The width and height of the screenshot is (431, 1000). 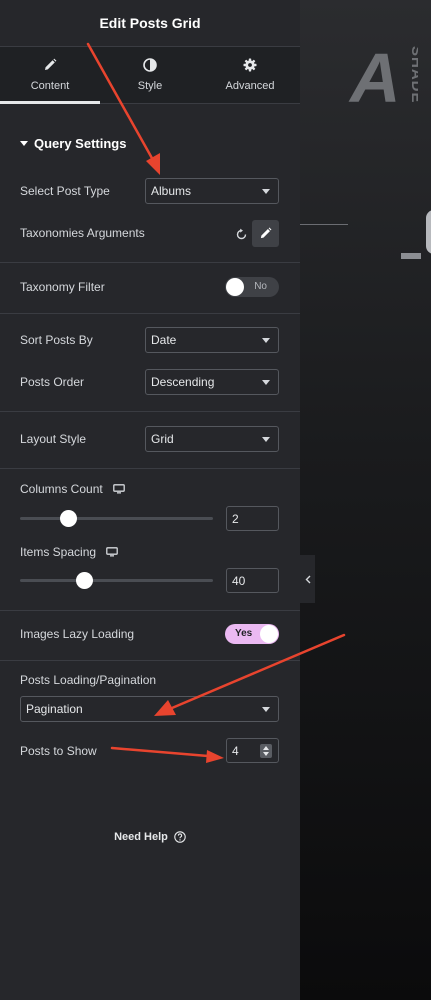 What do you see at coordinates (180, 837) in the screenshot?
I see `help-icon` at bounding box center [180, 837].